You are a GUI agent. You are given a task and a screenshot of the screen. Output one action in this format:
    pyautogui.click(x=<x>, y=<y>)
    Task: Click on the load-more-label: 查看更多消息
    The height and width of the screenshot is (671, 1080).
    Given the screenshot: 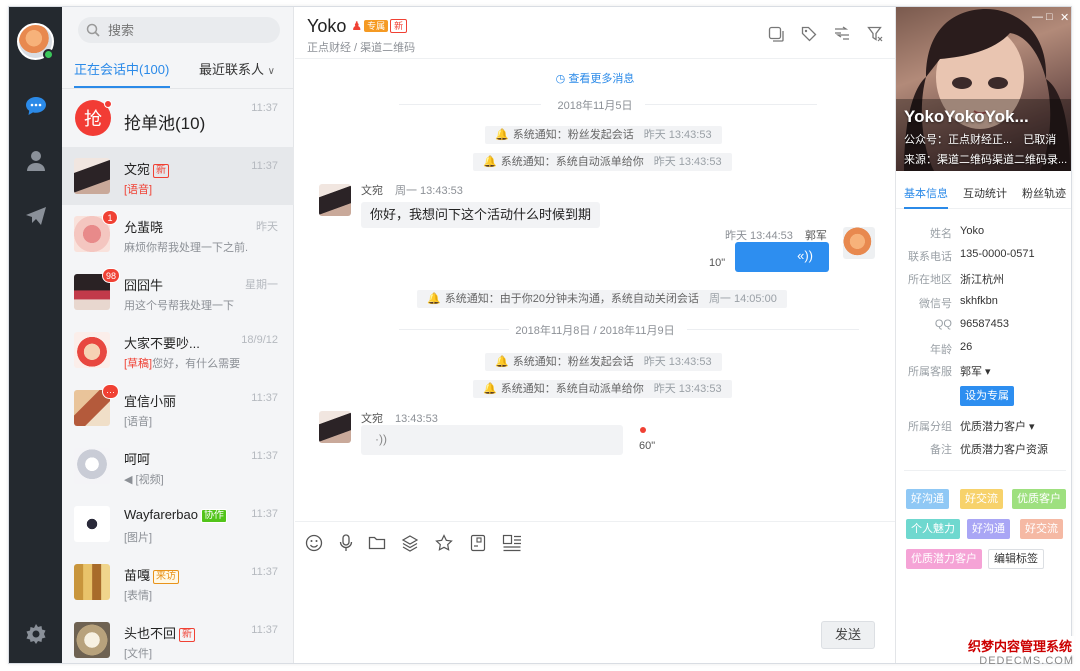 What is the action you would take?
    pyautogui.click(x=601, y=79)
    